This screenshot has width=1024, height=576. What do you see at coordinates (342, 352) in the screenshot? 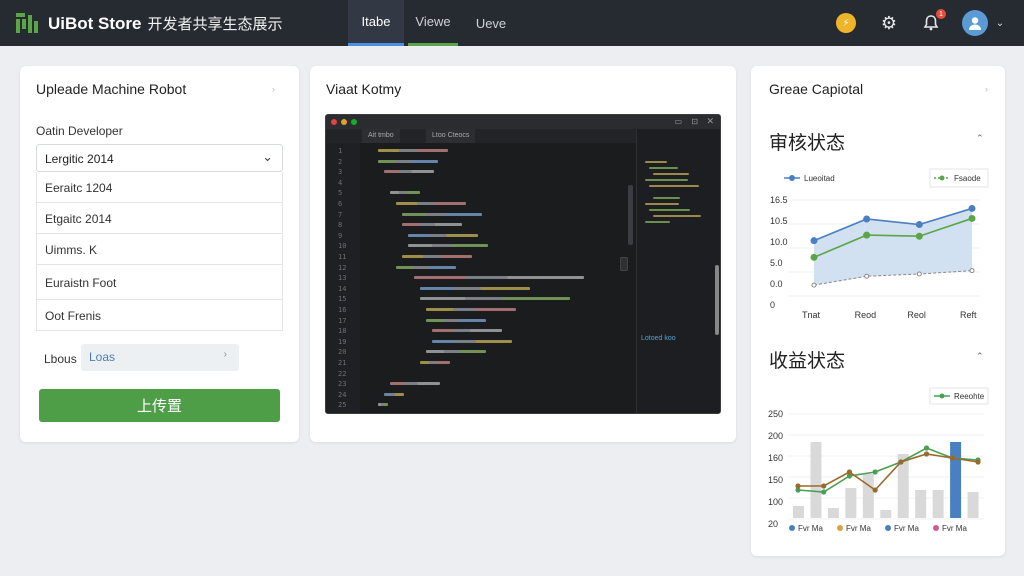
I see `line-number: 20` at bounding box center [342, 352].